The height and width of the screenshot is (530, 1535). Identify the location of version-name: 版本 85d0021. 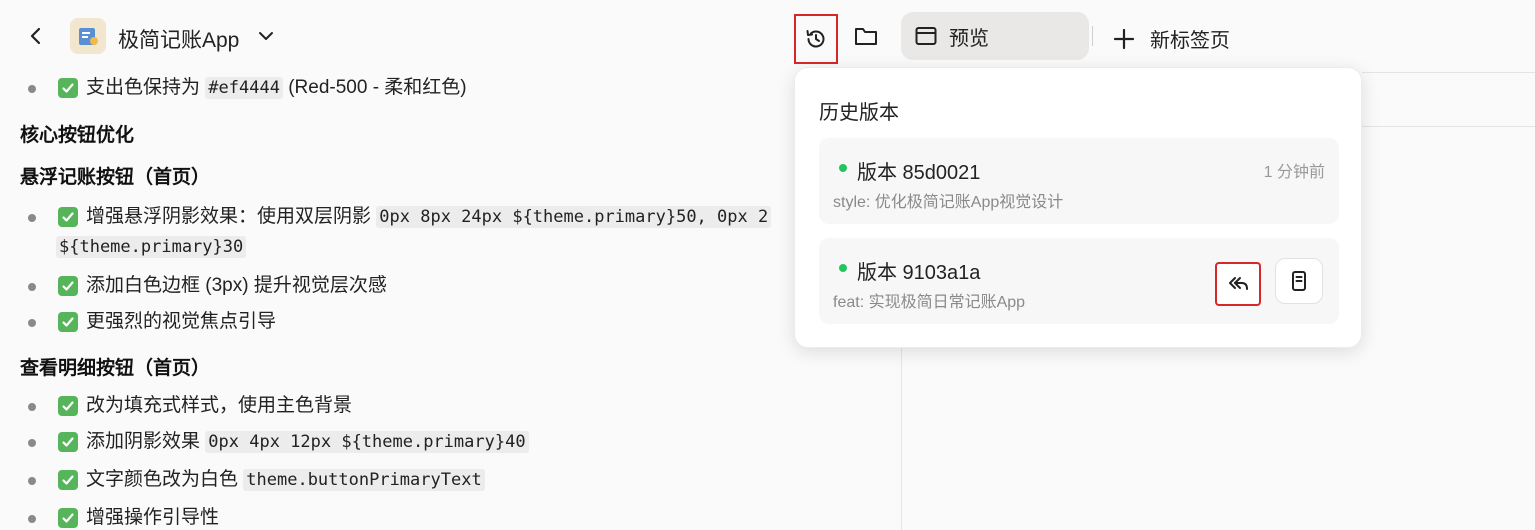
(919, 173).